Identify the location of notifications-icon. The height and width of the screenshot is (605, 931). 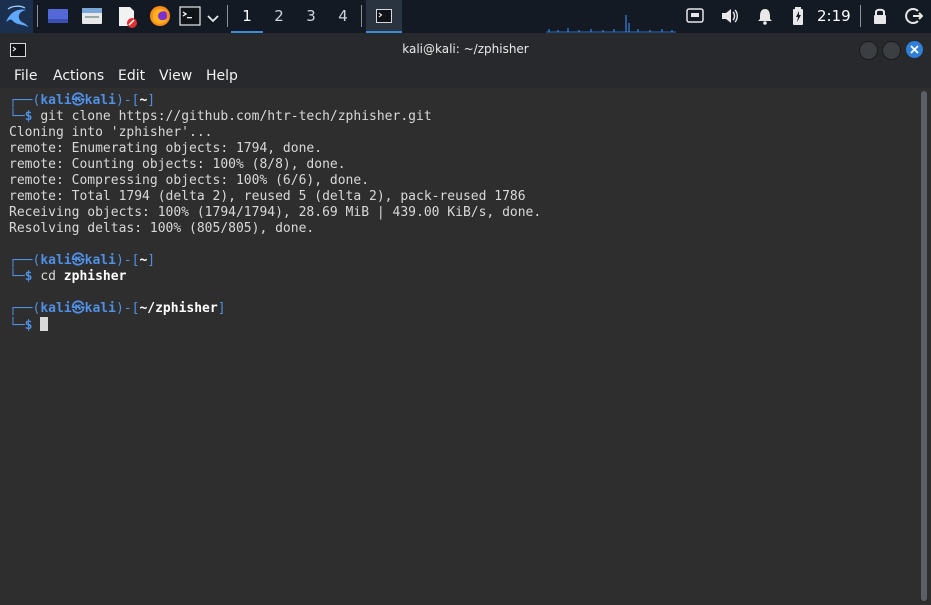
(765, 16).